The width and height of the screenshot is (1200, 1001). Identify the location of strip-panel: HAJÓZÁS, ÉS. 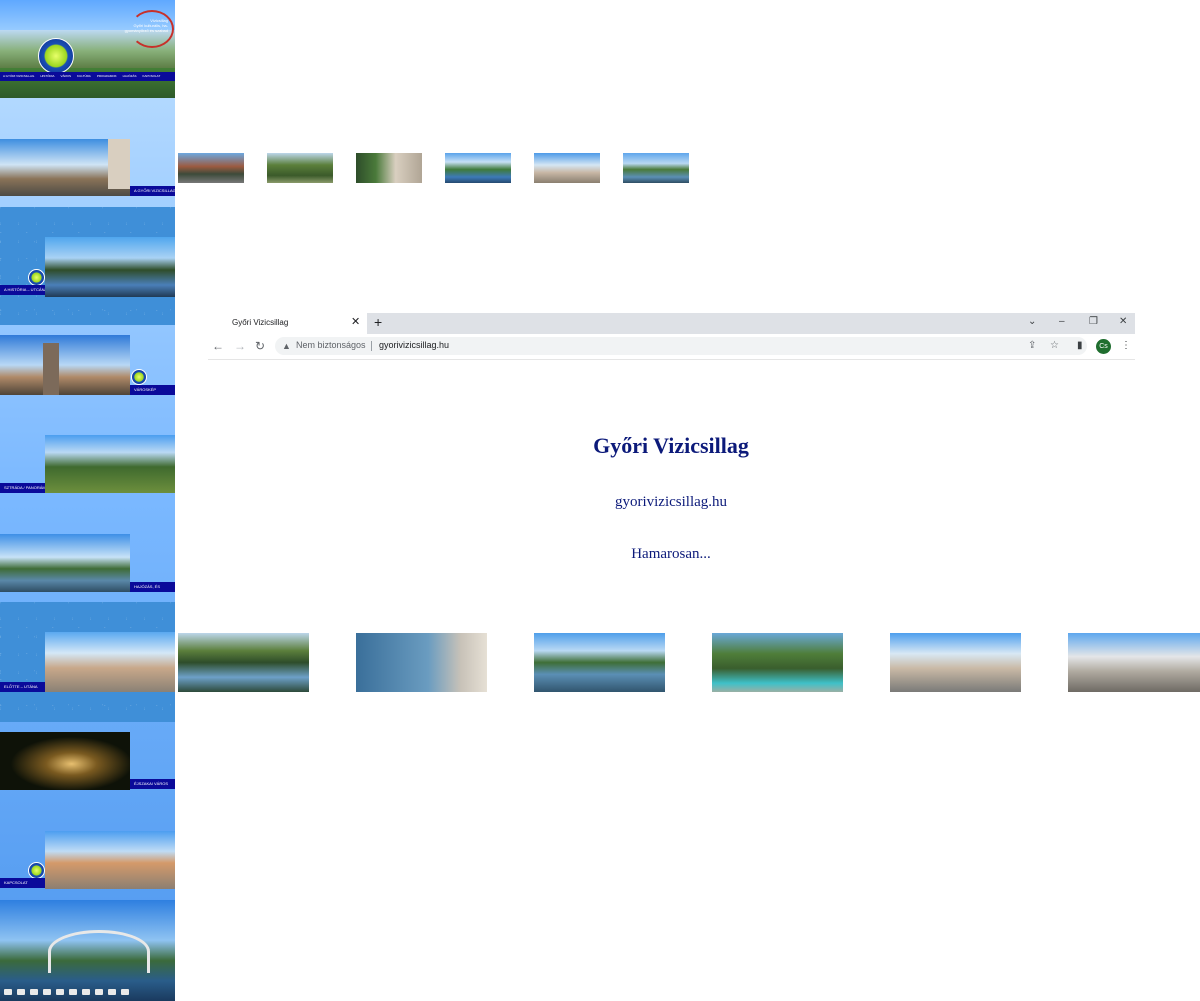
(87, 547).